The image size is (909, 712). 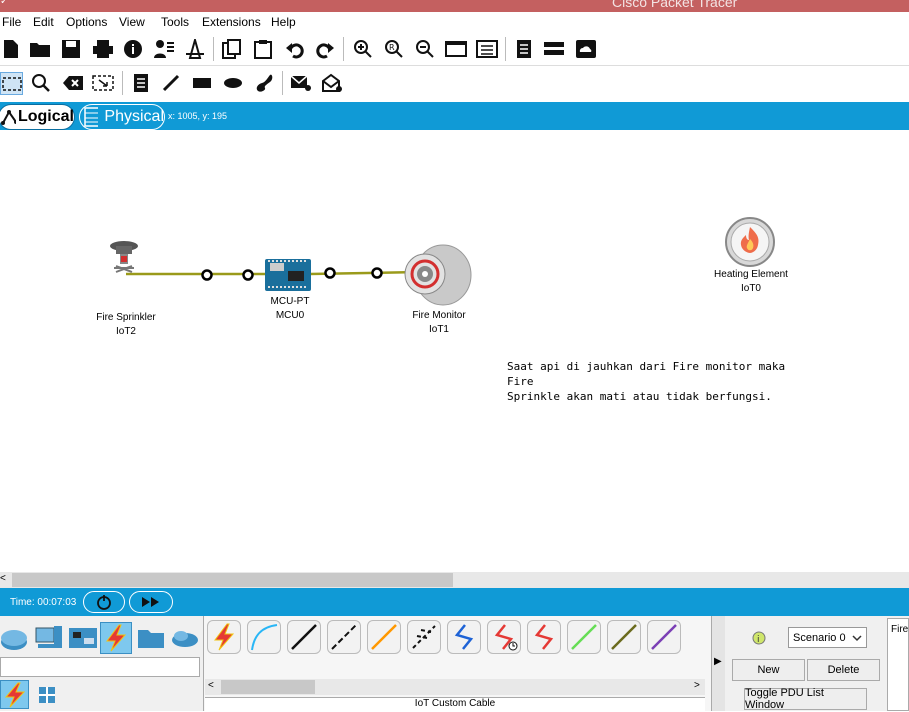 What do you see at coordinates (843, 670) in the screenshot?
I see `delete-scenario-button: Delete` at bounding box center [843, 670].